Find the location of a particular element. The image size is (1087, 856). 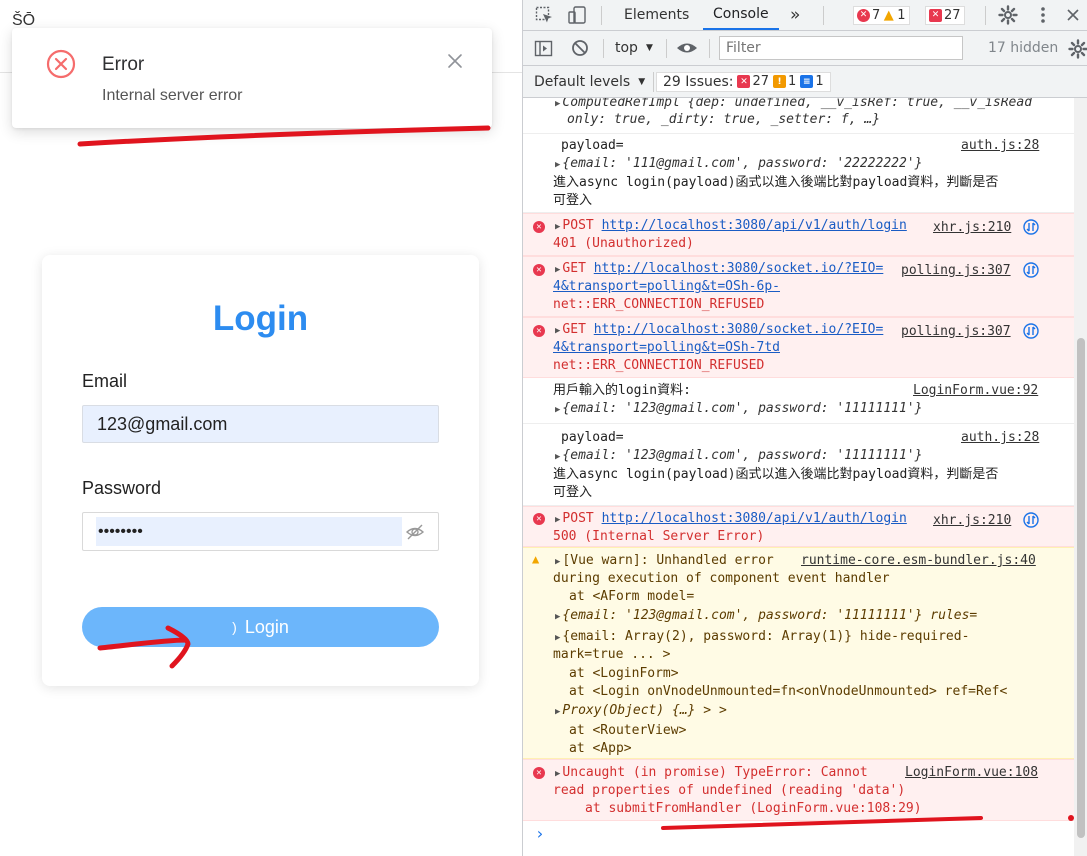

issues-error-count: 27 is located at coordinates (761, 81).